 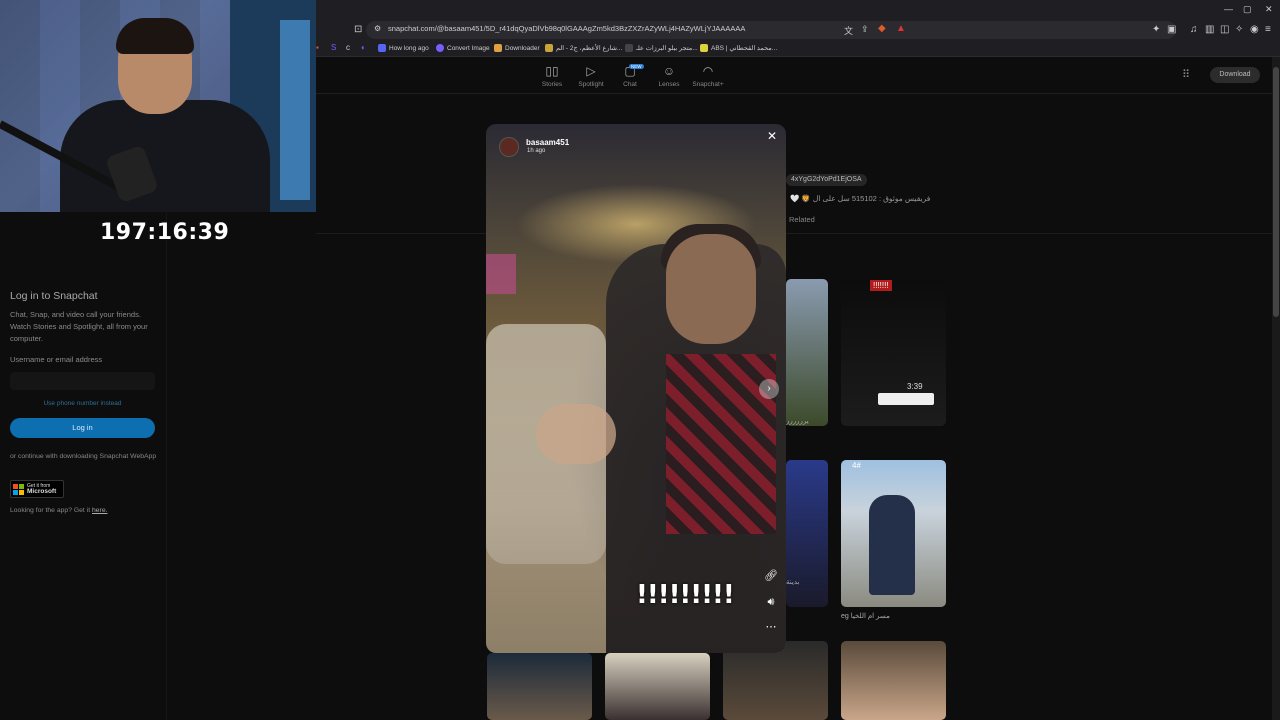 What do you see at coordinates (771, 626) in the screenshot?
I see `more-icon: ⋯` at bounding box center [771, 626].